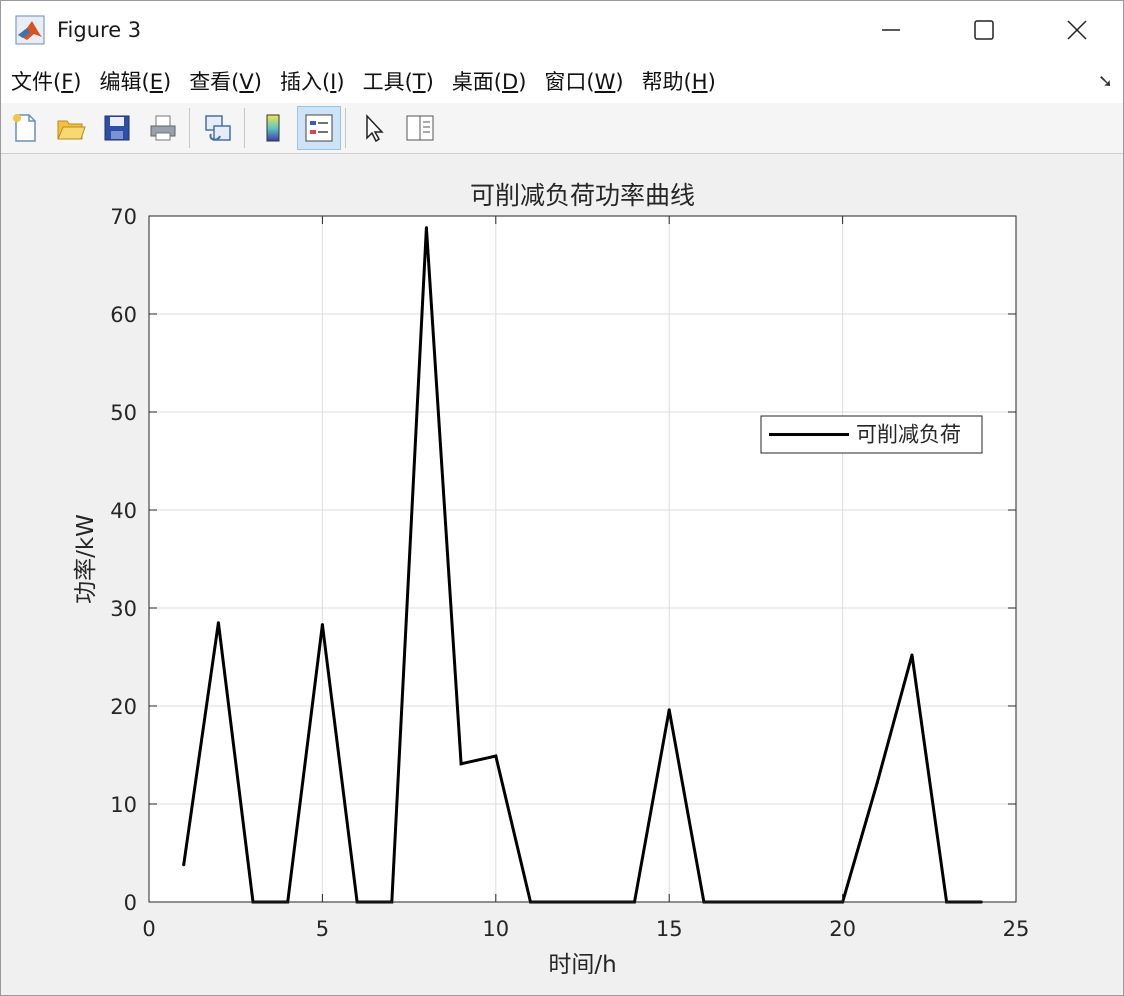 This screenshot has width=1124, height=996. What do you see at coordinates (123, 315) in the screenshot?
I see `y-tick-label: 60` at bounding box center [123, 315].